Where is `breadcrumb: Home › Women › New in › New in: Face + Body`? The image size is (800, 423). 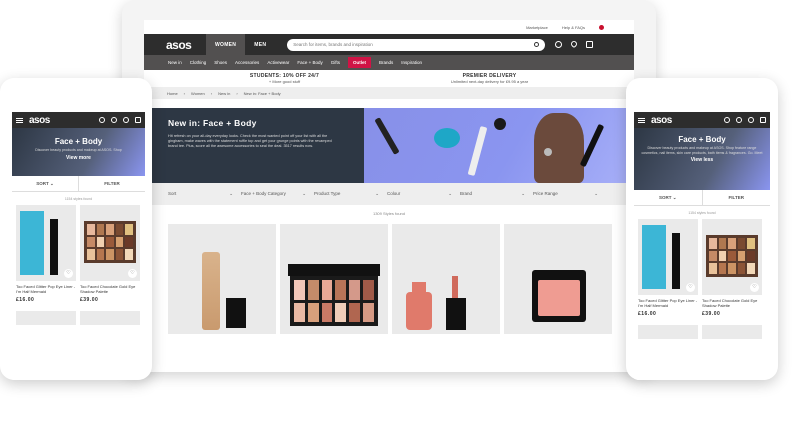
breadcrumb: Home › Women › New in › New in: Face + Body is located at coordinates (389, 93).